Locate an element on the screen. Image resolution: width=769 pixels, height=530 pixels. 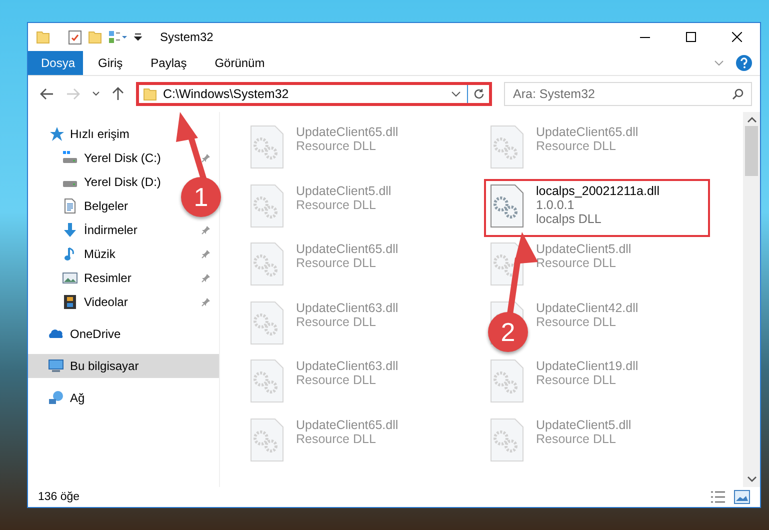
download-icon is located at coordinates (70, 230).